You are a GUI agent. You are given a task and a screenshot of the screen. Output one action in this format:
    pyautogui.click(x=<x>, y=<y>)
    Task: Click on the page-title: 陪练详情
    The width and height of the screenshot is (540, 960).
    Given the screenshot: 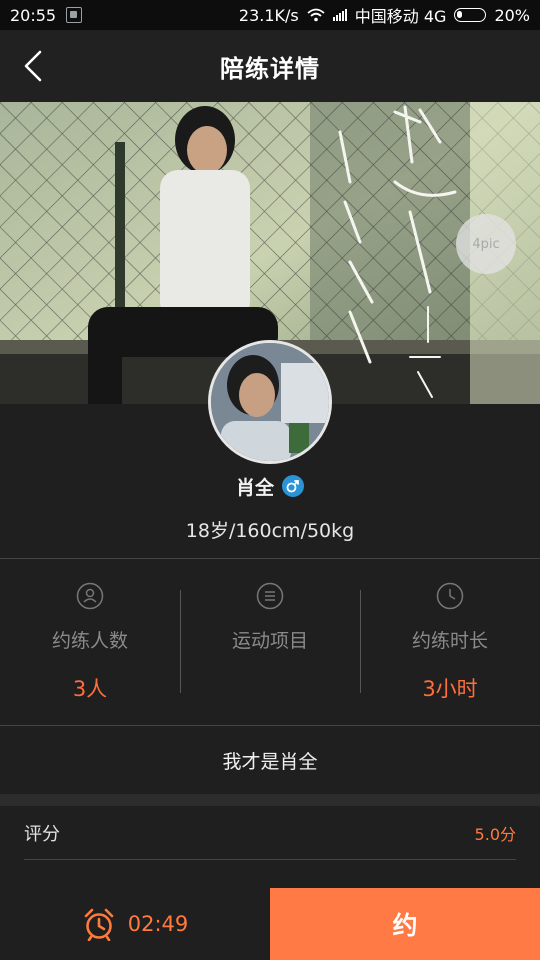 What is the action you would take?
    pyautogui.click(x=270, y=68)
    